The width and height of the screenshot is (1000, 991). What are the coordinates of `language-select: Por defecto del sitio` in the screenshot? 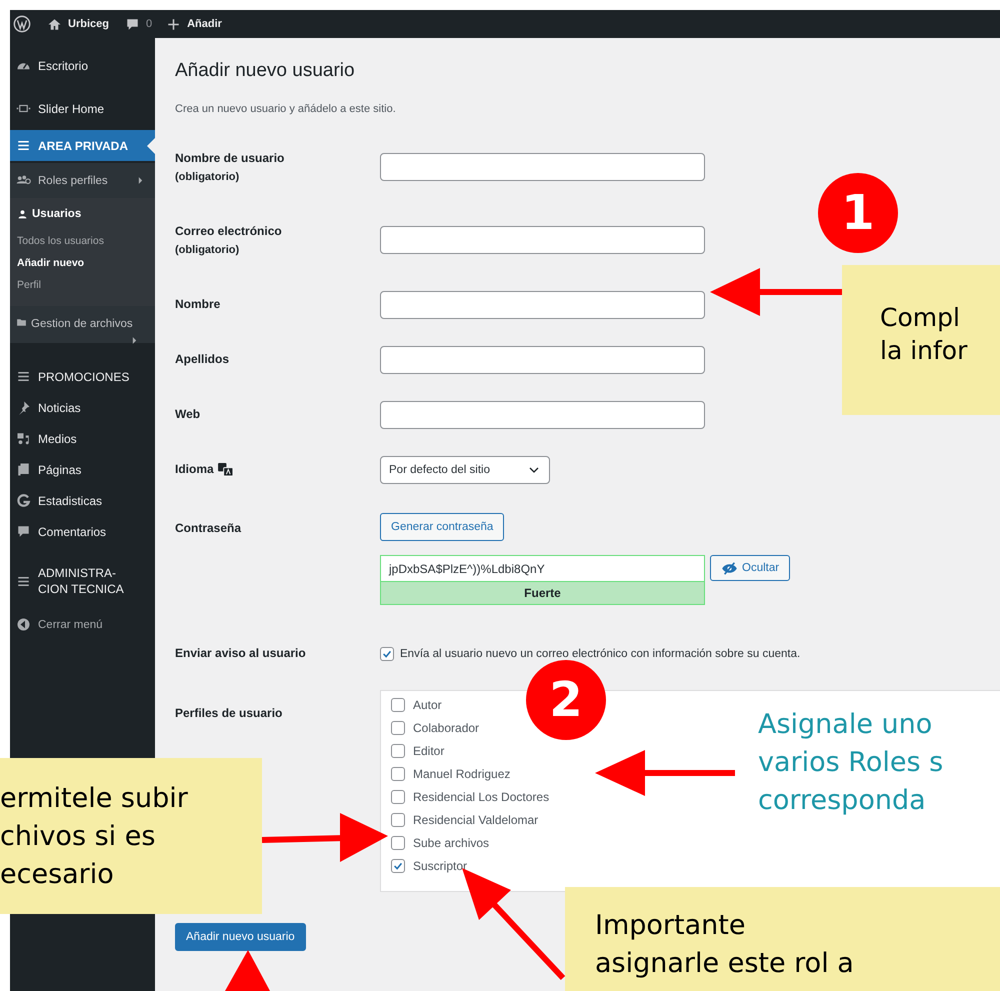 It's located at (465, 470).